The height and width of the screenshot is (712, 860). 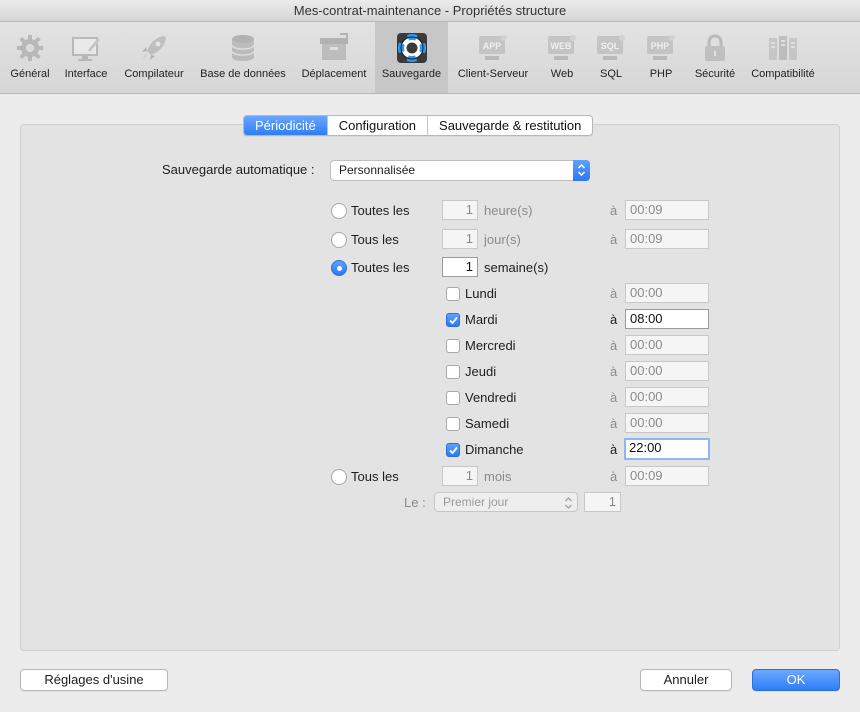 What do you see at coordinates (614, 210) in the screenshot?
I see `hours-at-label: à` at bounding box center [614, 210].